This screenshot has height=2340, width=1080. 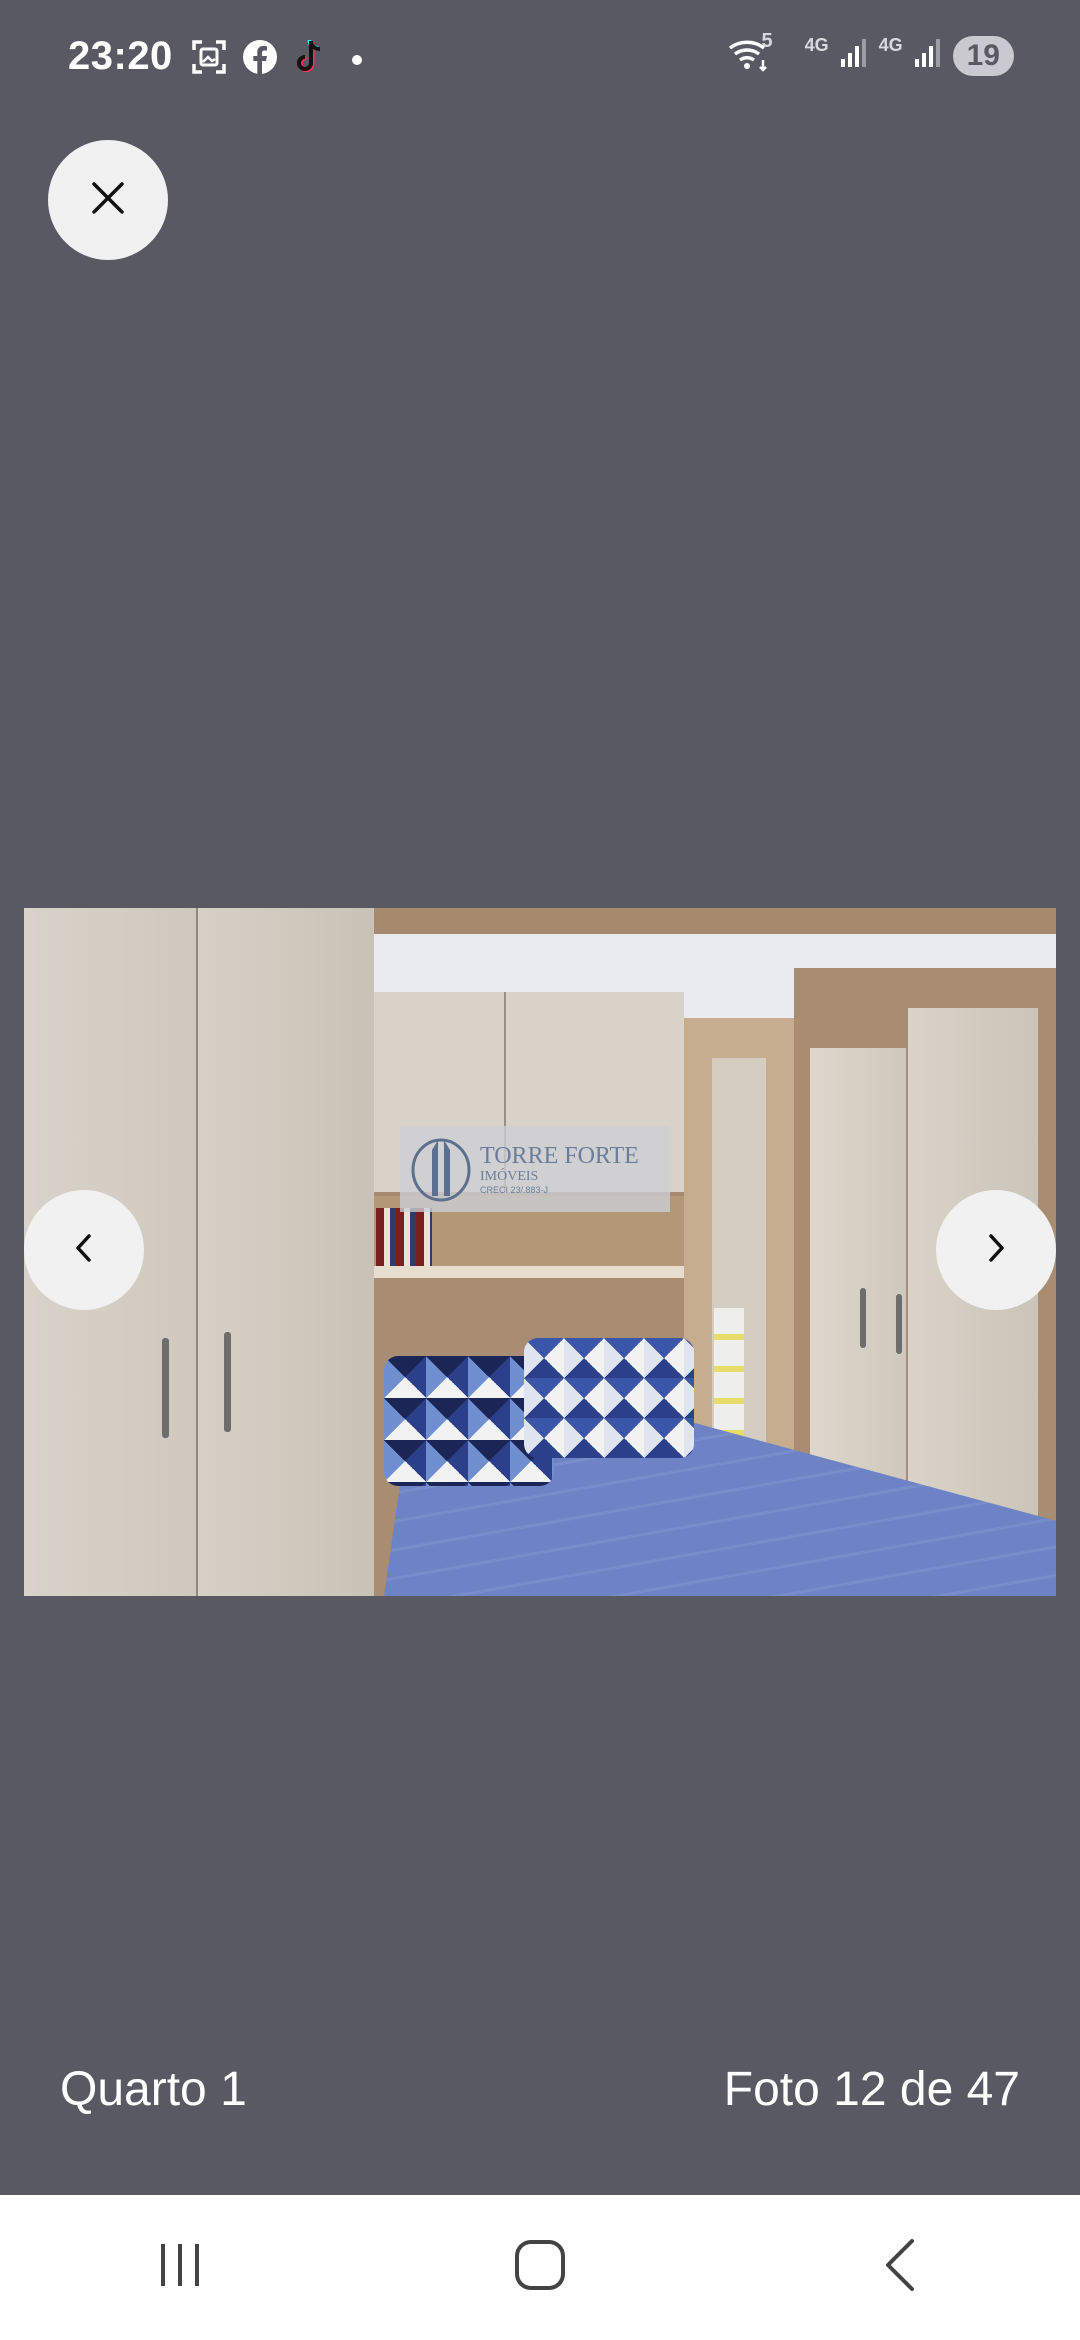 I want to click on photo-caption: Quarto 1, so click(x=153, y=2089).